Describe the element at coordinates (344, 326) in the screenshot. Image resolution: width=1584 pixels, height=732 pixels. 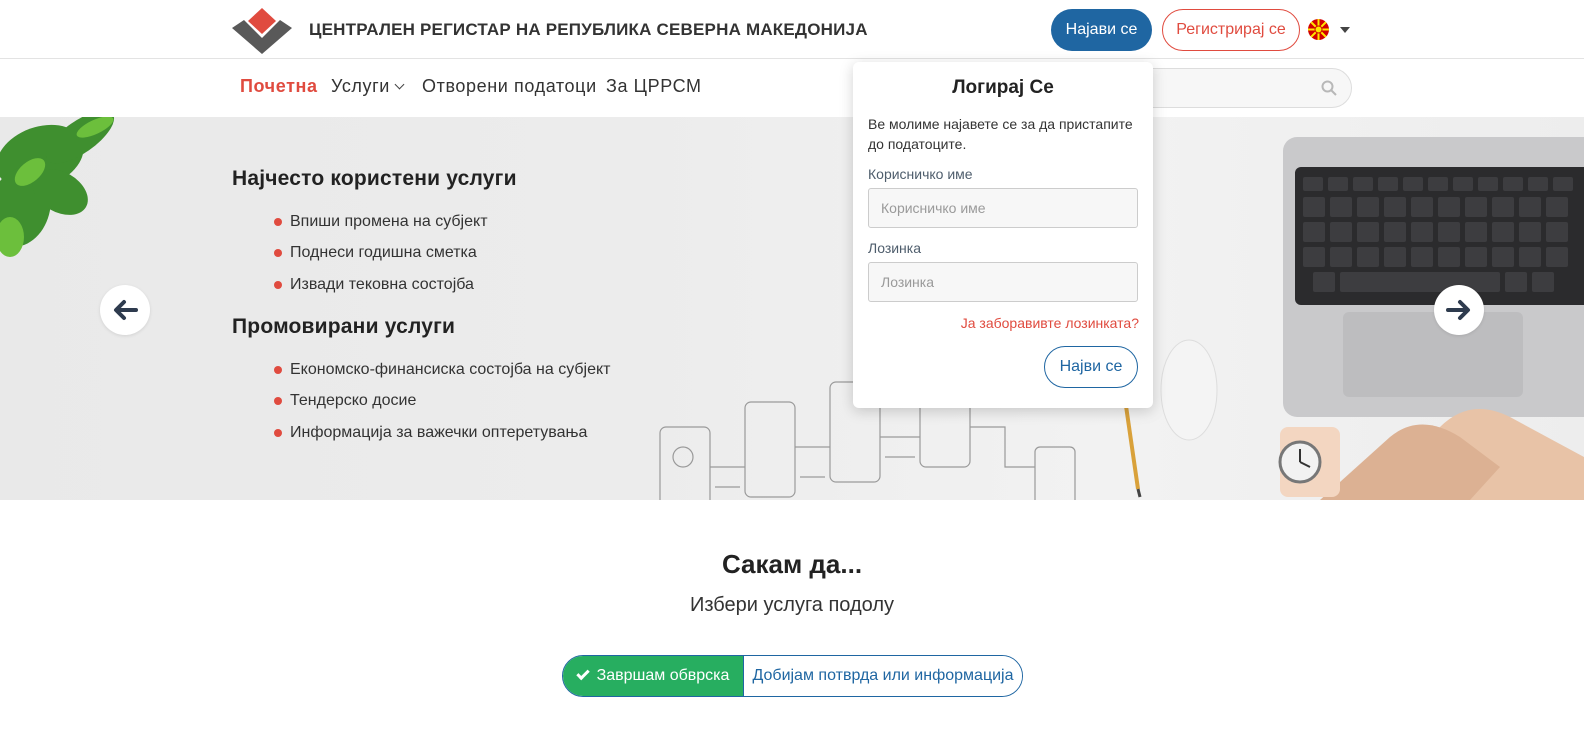
I see `section-title-promoted: Промовирани услуги` at that location.